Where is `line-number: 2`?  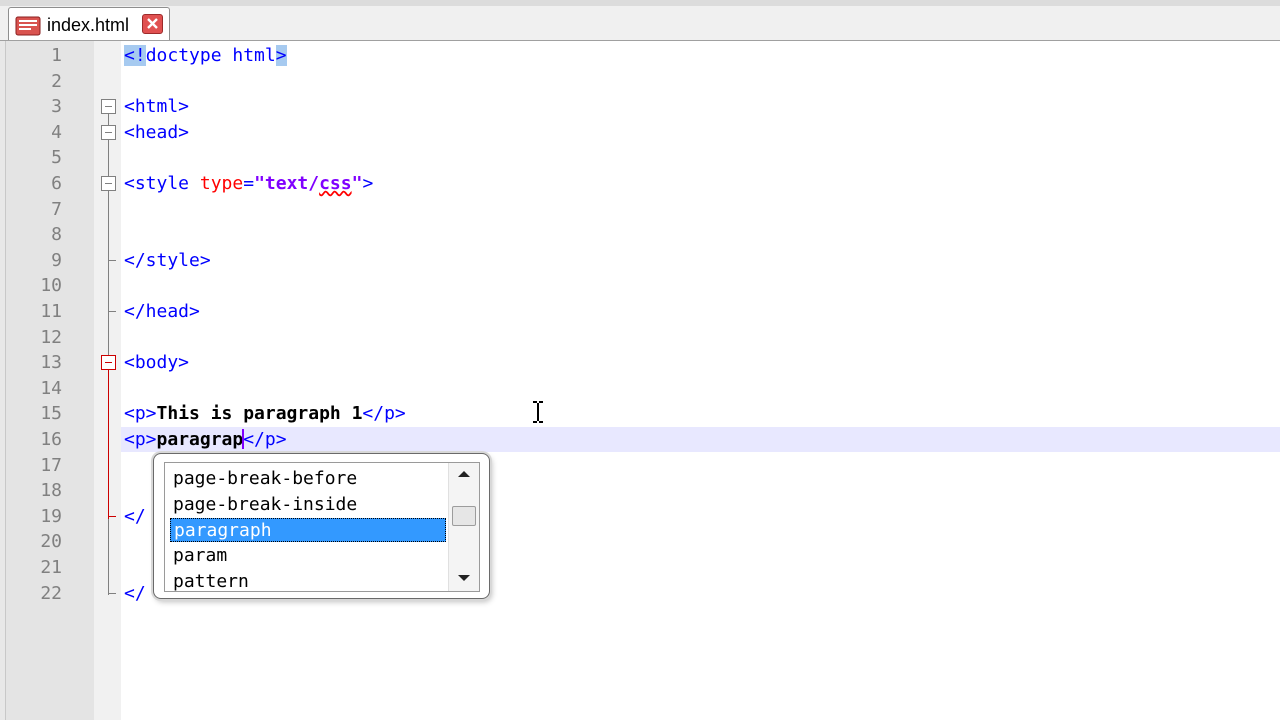 line-number: 2 is located at coordinates (56, 81).